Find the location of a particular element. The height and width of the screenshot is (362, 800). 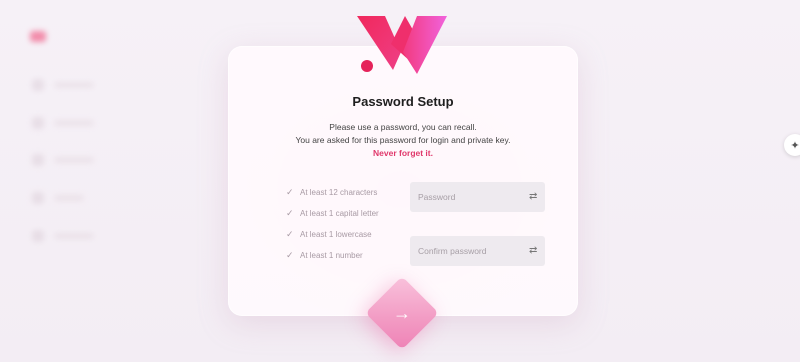

requirement-label: At least 1 capital letter is located at coordinates (339, 213).